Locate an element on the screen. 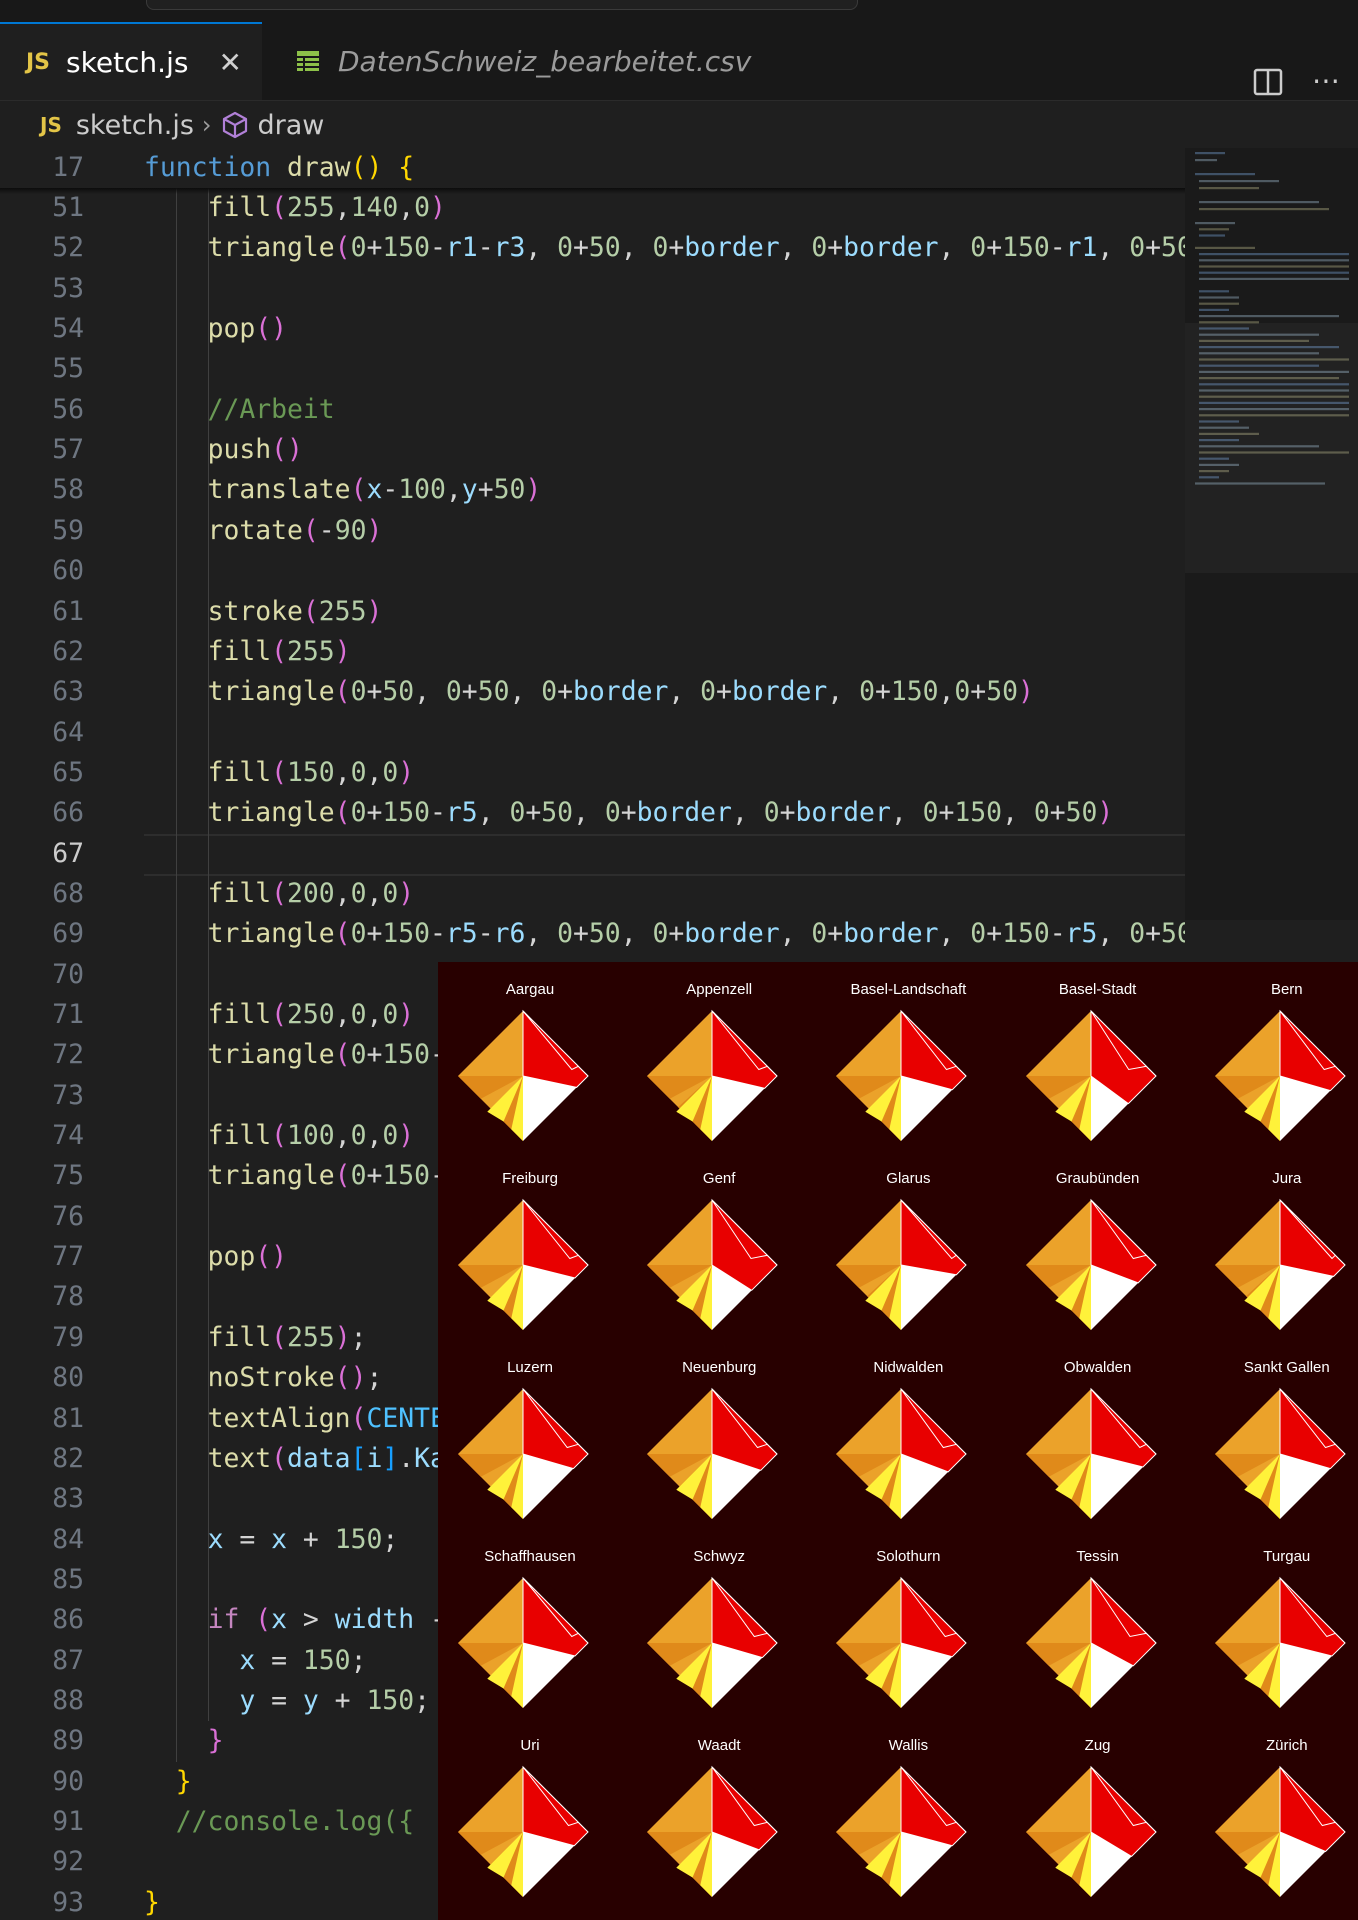 The width and height of the screenshot is (1358, 1920). line-number: 17 is located at coordinates (68, 167).